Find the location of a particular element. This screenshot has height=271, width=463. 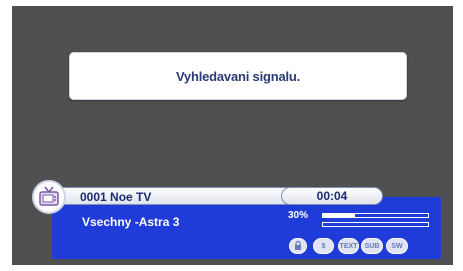

time-text: 00:04 is located at coordinates (332, 196).